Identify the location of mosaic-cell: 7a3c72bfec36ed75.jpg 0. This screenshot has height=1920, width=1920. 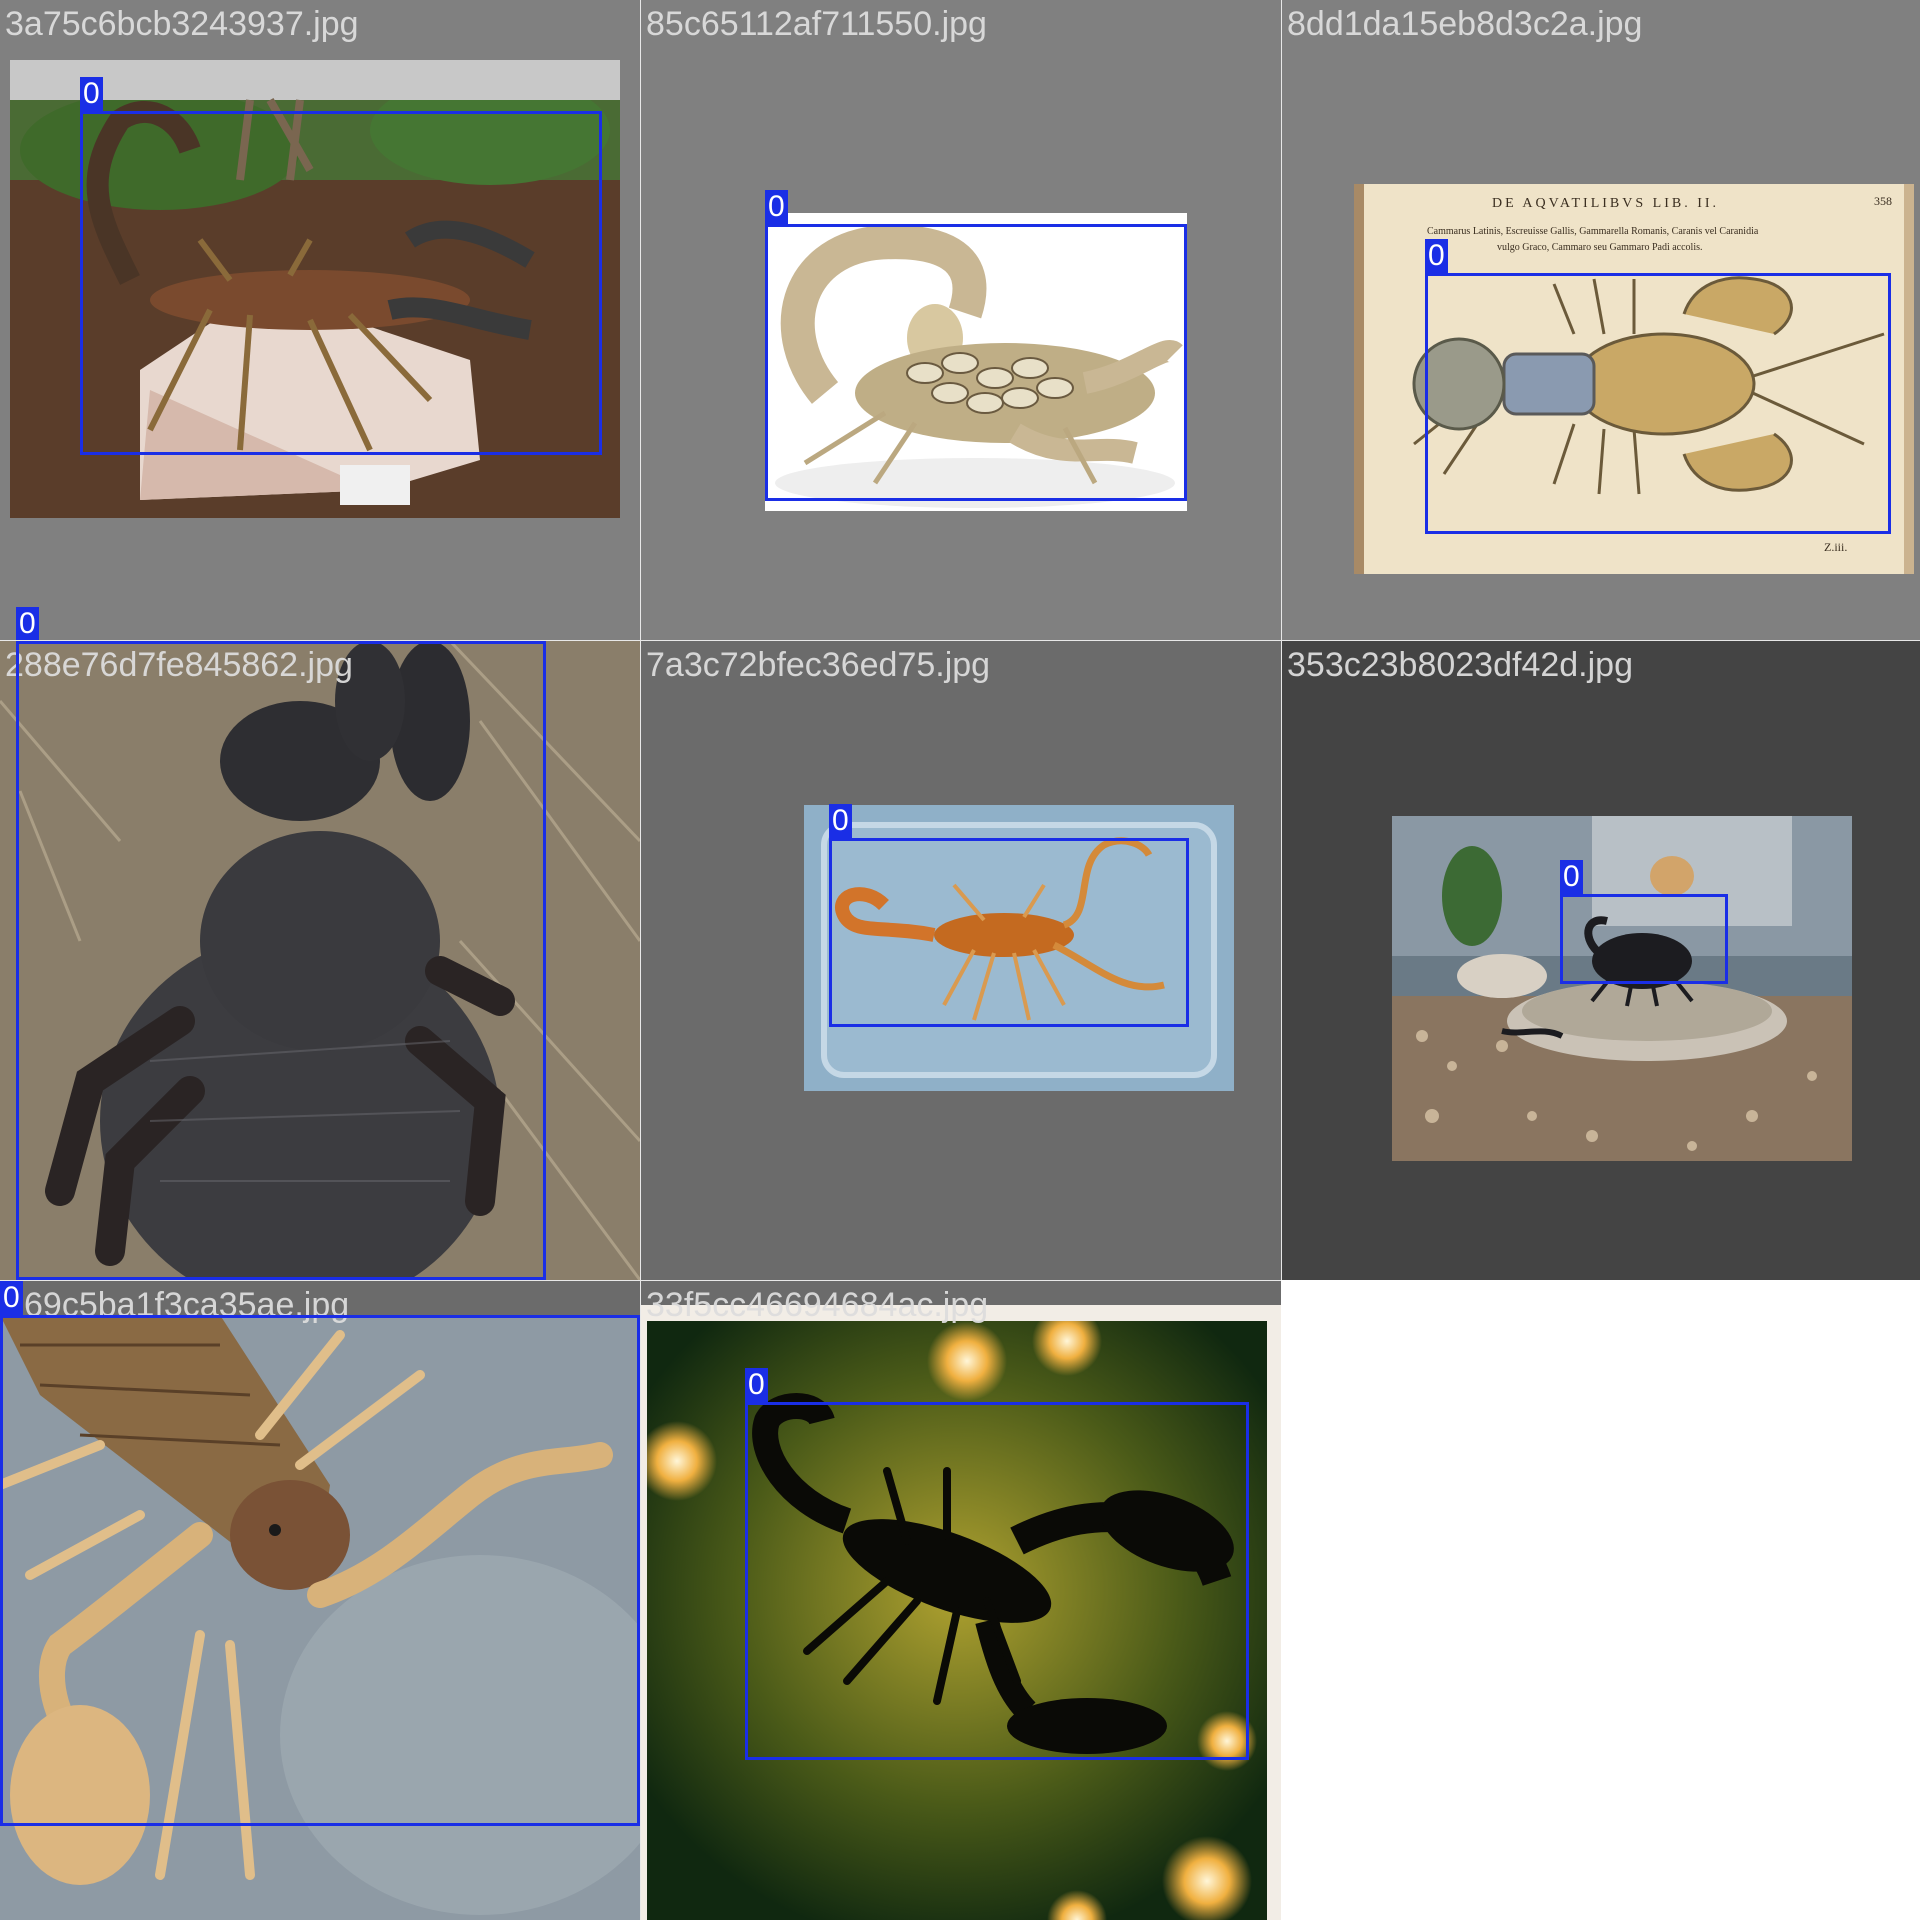
(961, 960).